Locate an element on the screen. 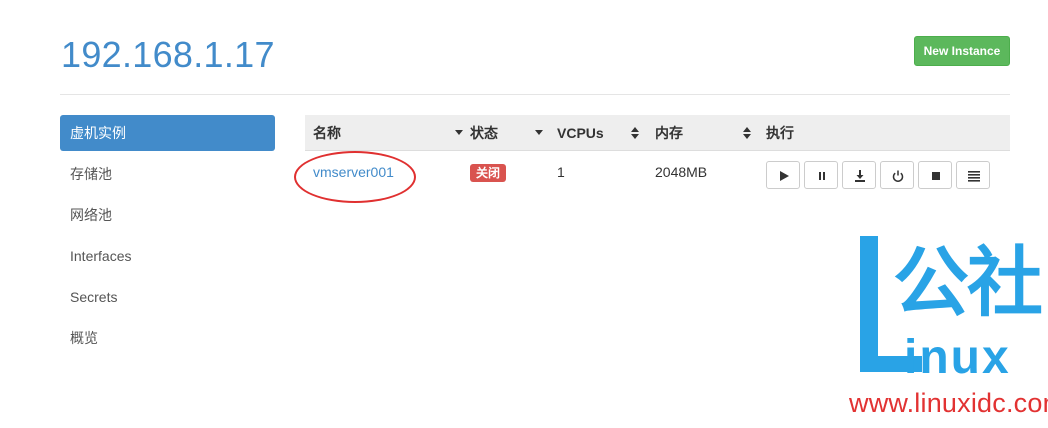  watermark-logo-text: 公社 is located at coordinates (968, 282).